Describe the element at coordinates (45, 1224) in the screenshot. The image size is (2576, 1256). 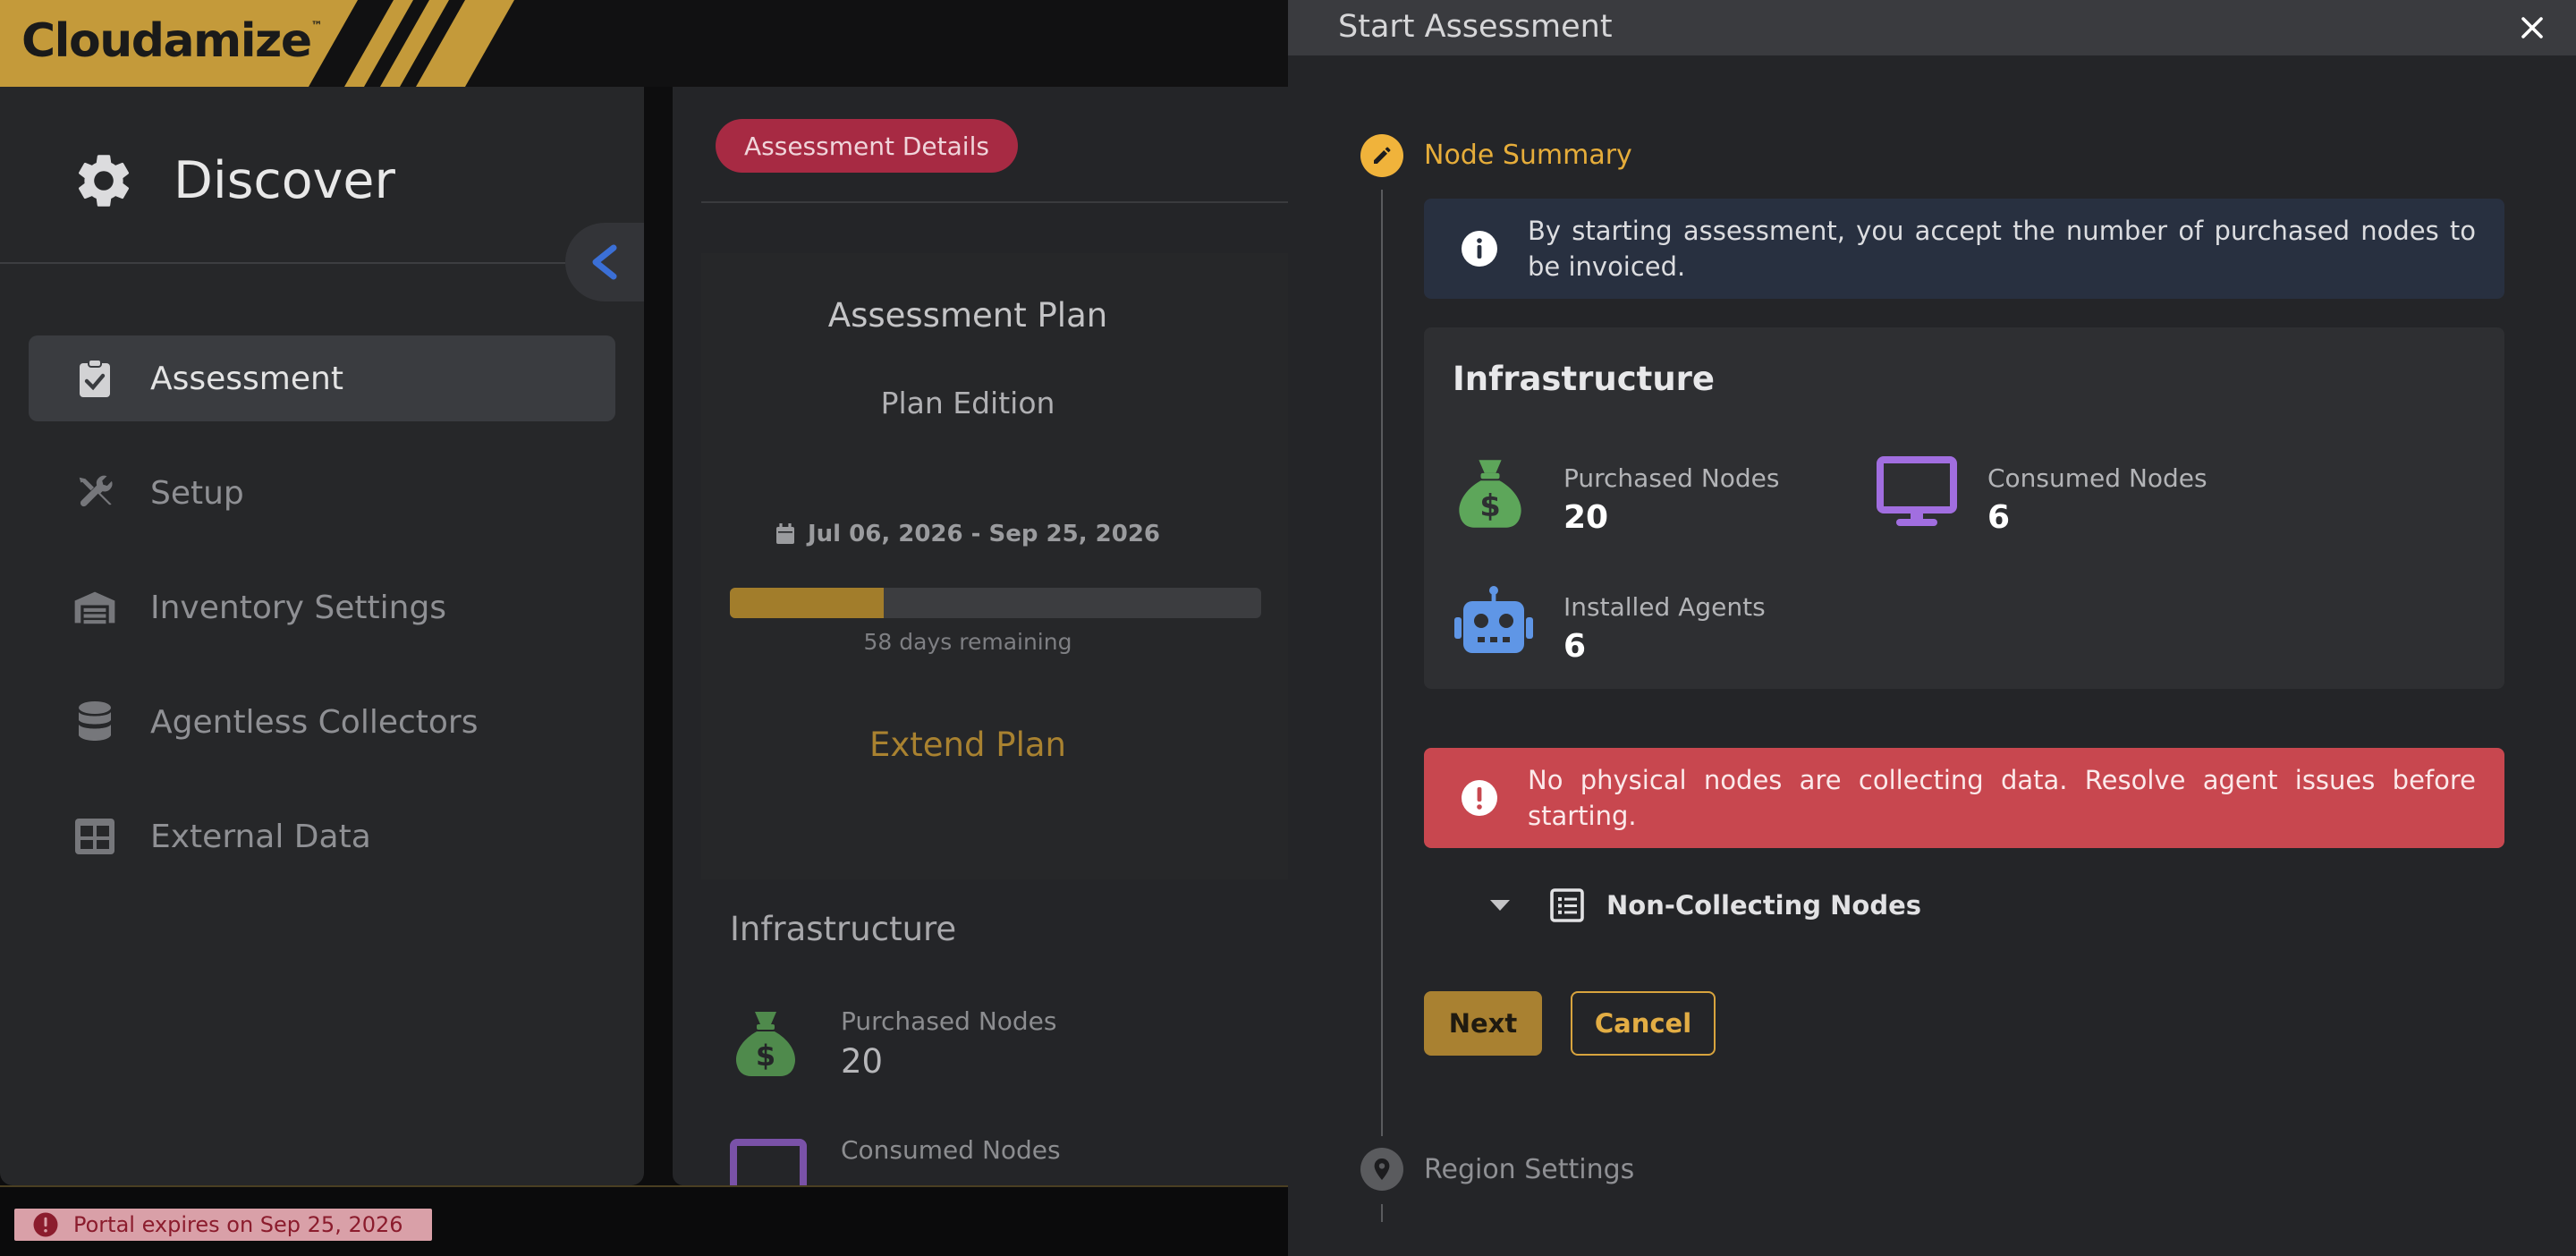
I see `alert-circle-icon` at that location.